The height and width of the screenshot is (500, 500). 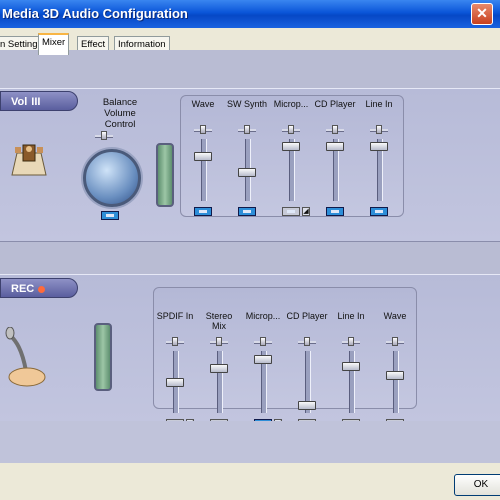 I want to click on playback-channel: Microp... ◢, so click(x=291, y=164).